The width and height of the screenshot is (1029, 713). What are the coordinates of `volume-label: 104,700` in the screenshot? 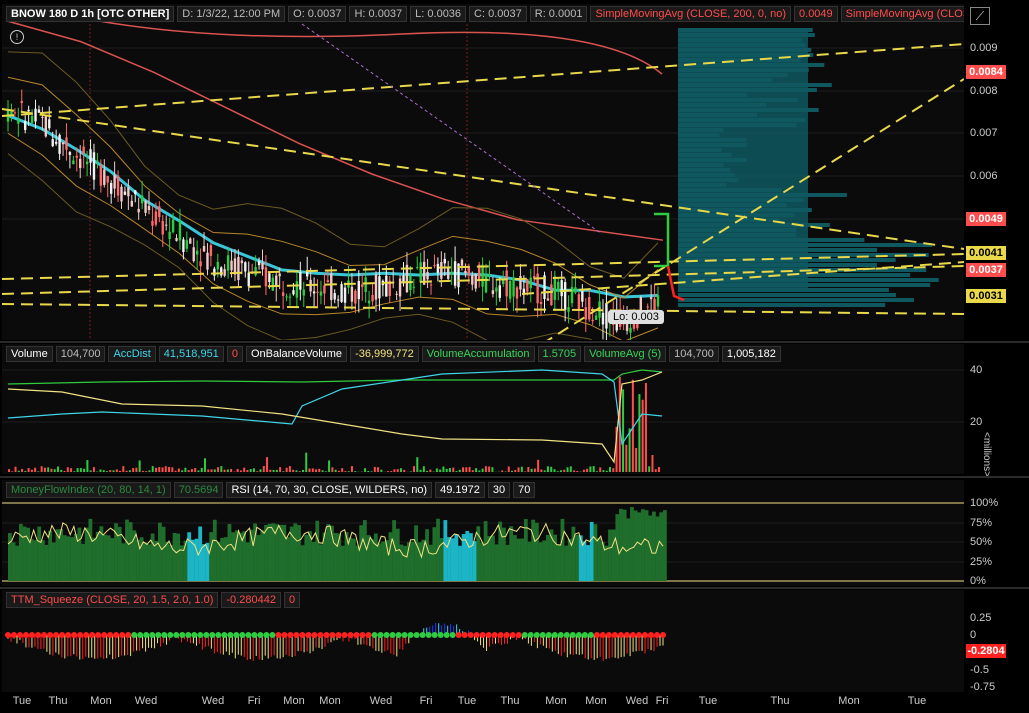 It's located at (80, 354).